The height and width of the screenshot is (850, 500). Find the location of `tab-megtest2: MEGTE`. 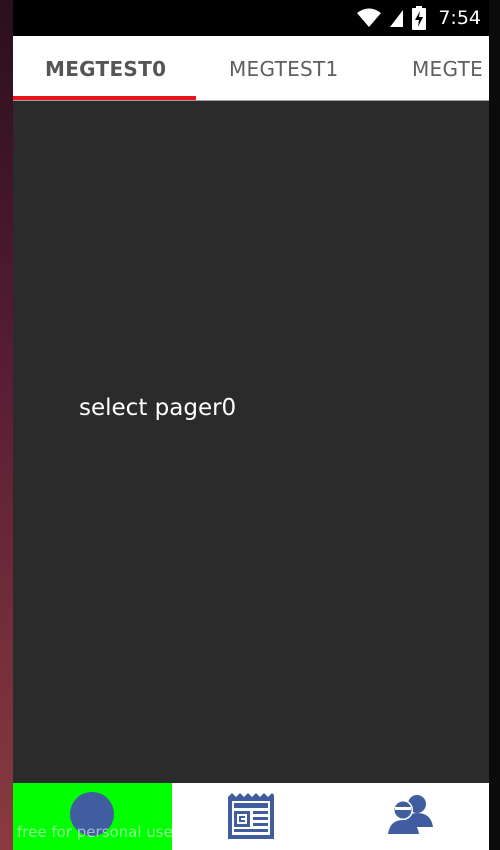

tab-megtest2: MEGTE is located at coordinates (447, 68).